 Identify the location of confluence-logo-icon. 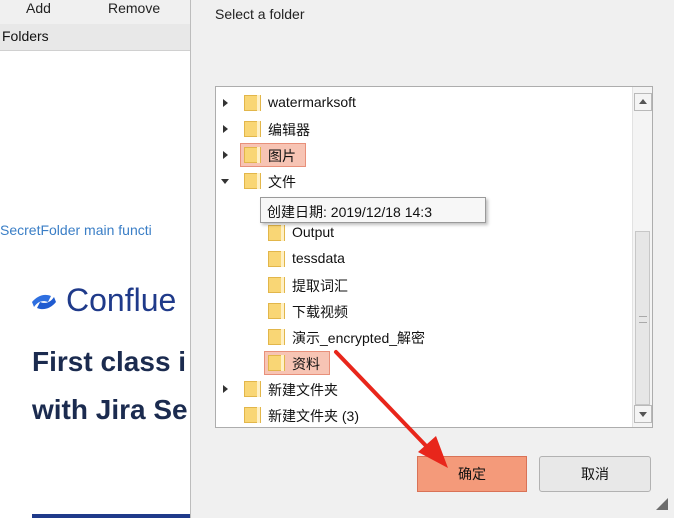
(44, 302).